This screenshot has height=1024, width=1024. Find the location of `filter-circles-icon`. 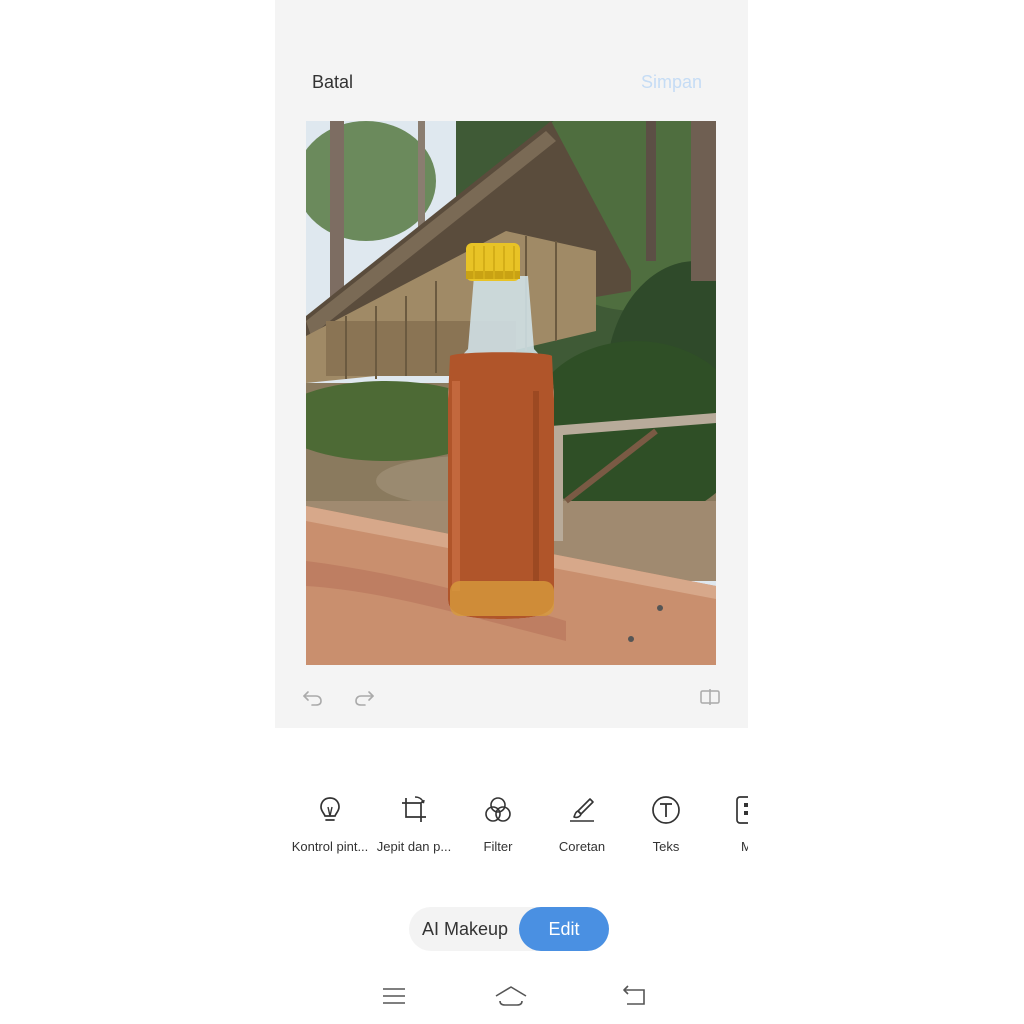

filter-circles-icon is located at coordinates (498, 809).